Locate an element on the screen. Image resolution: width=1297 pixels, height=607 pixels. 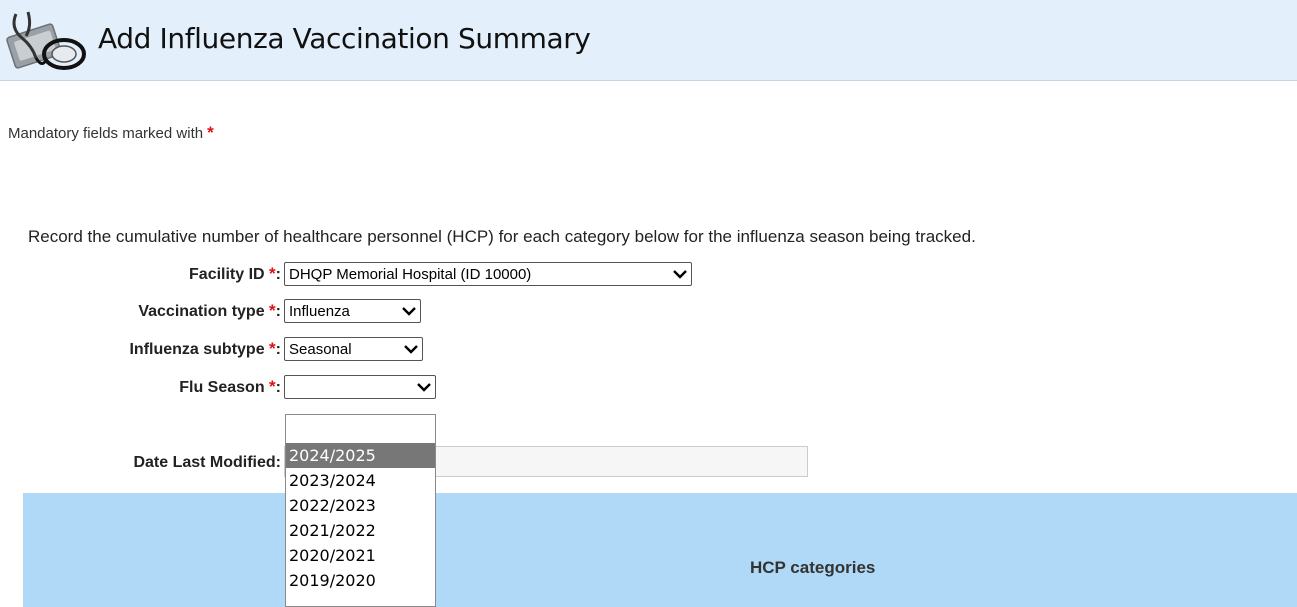
mandatory-text: Mandatory fields marked with is located at coordinates (106, 133).